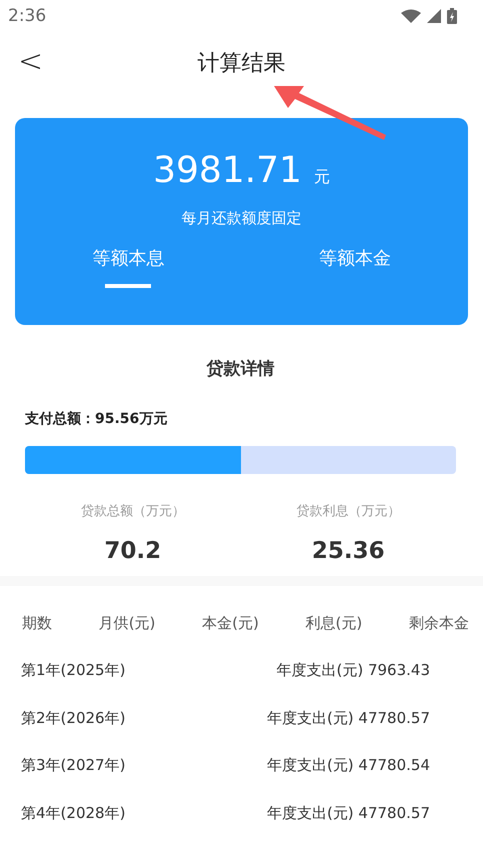 The image size is (483, 861). I want to click on stat-value: 25.36, so click(348, 551).